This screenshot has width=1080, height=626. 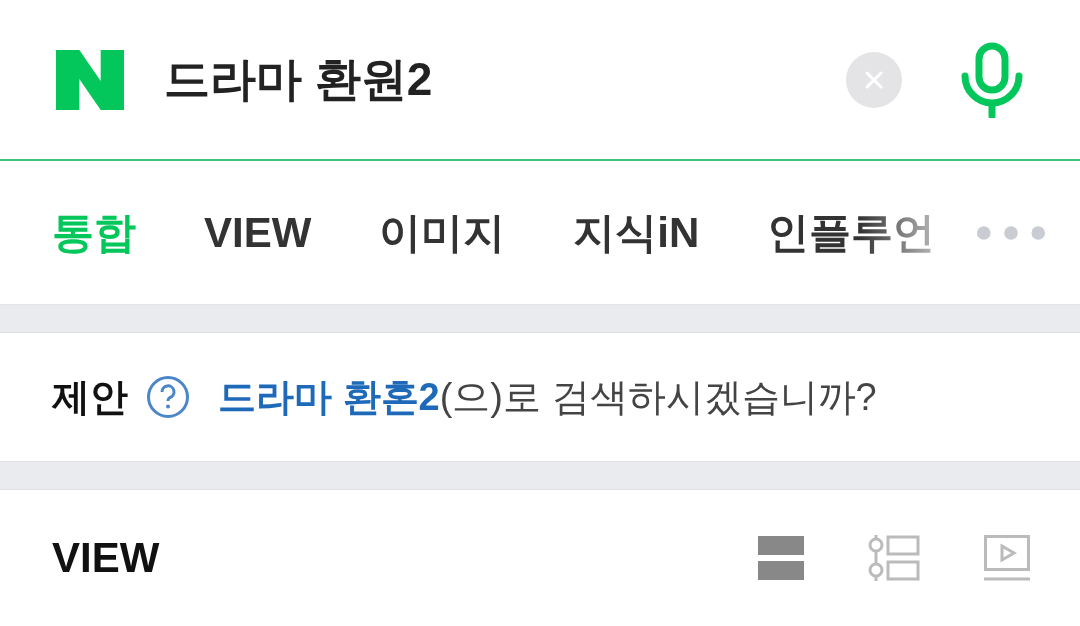 What do you see at coordinates (781, 558) in the screenshot?
I see `list-view-icon` at bounding box center [781, 558].